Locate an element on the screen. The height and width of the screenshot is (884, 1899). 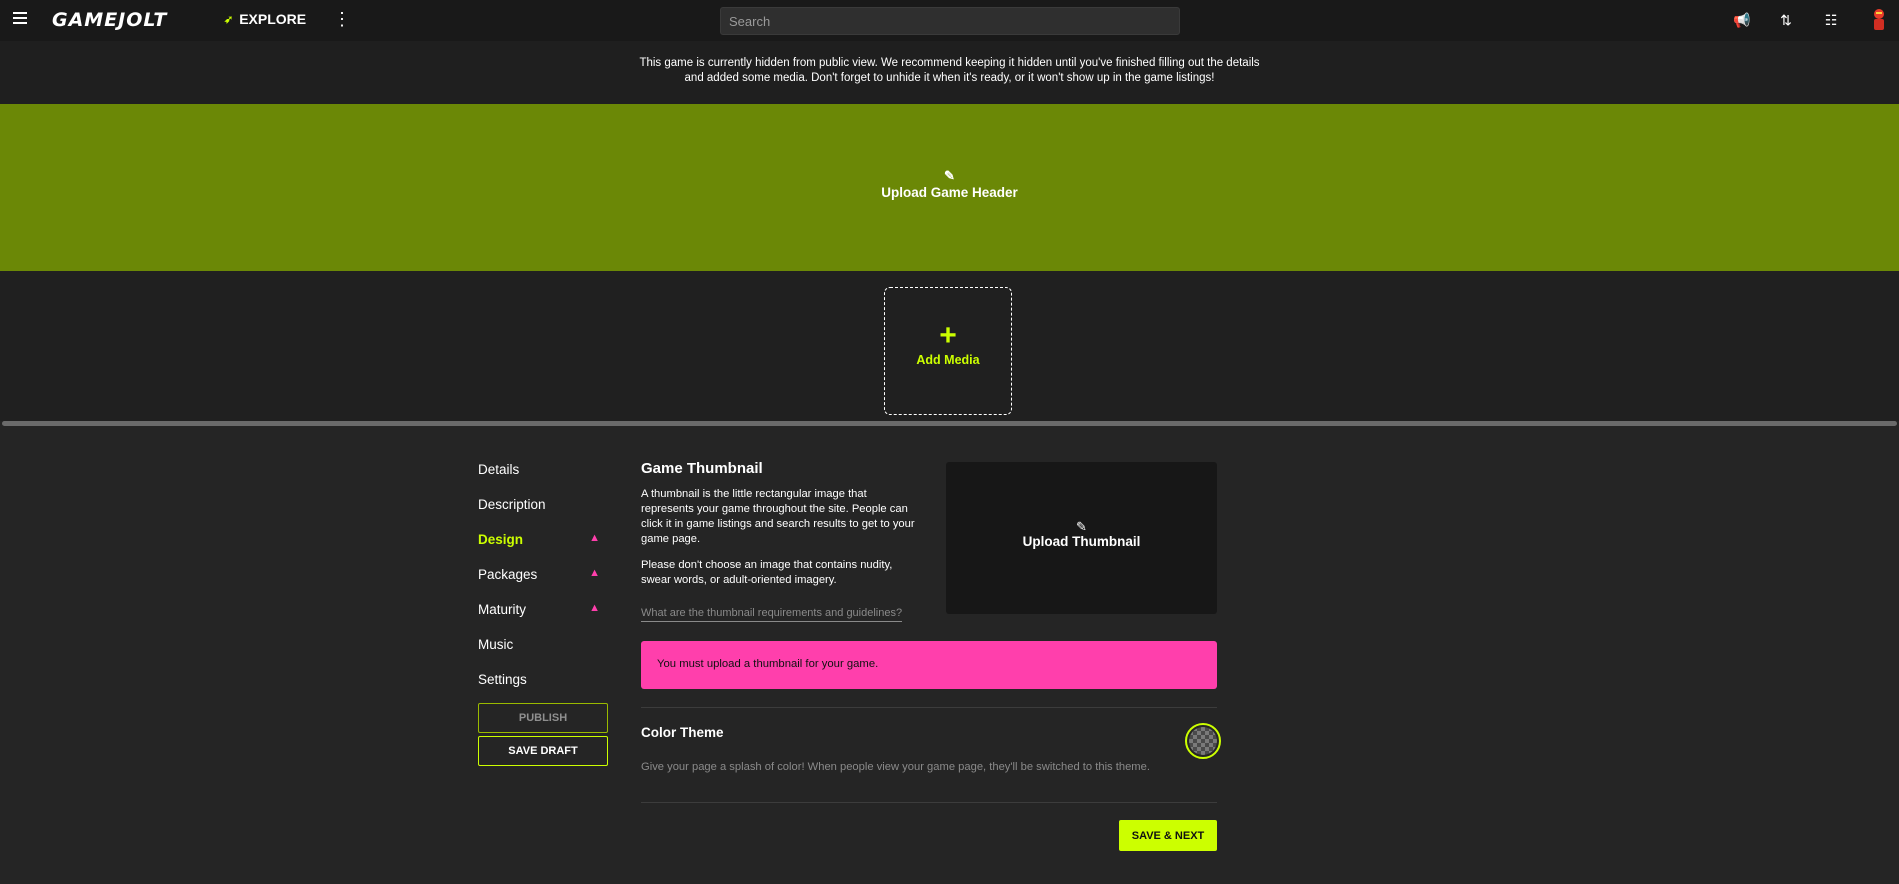
explore-link: ➶ EXPLORE is located at coordinates (265, 19).